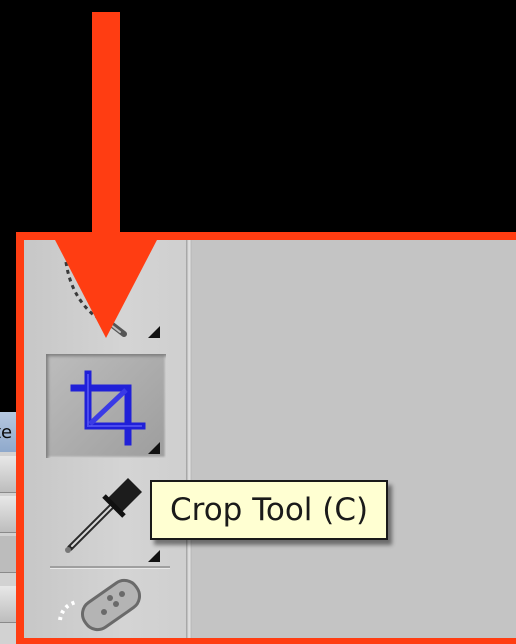  What do you see at coordinates (269, 510) in the screenshot?
I see `crop-tool-tooltip: Crop Tool (C)` at bounding box center [269, 510].